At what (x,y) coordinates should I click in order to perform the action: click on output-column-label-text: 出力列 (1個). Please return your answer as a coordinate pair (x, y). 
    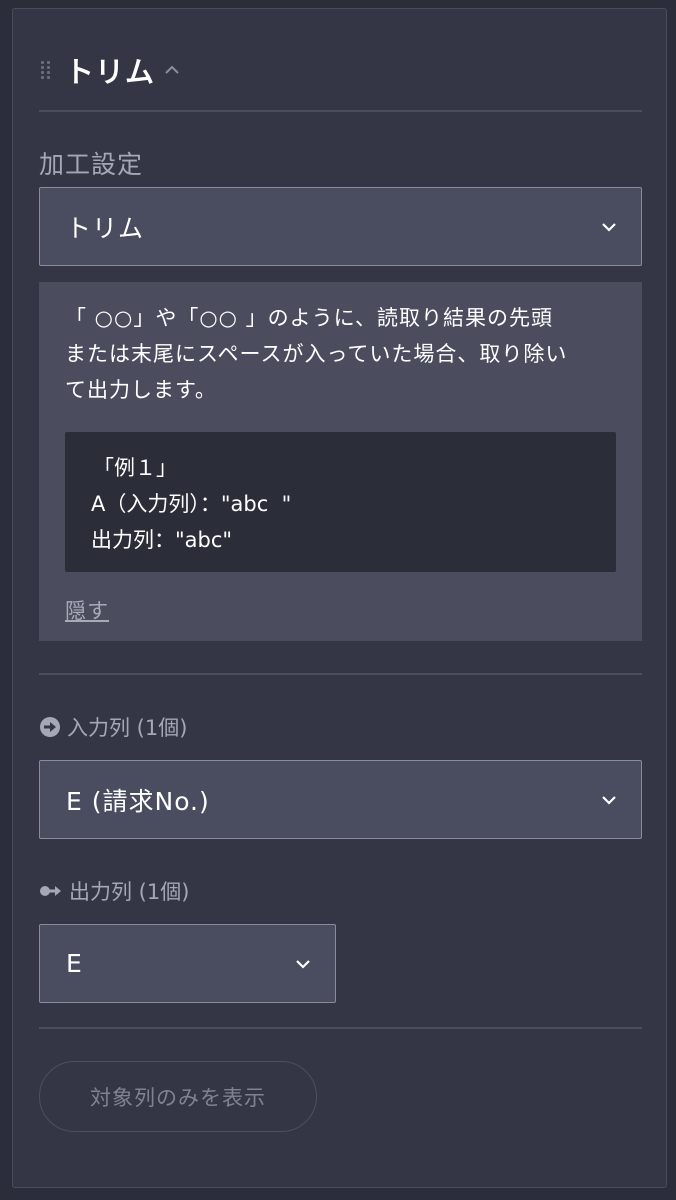
    Looking at the image, I should click on (129, 892).